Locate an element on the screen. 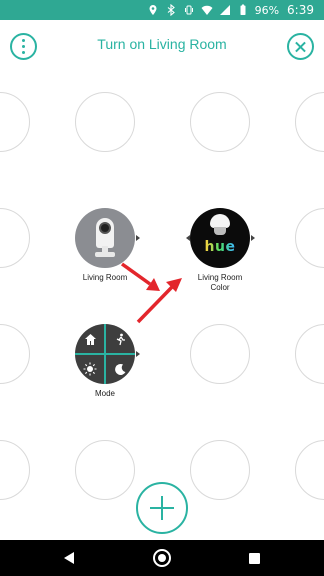  camera-device-node: Living Room is located at coordinates (105, 245).